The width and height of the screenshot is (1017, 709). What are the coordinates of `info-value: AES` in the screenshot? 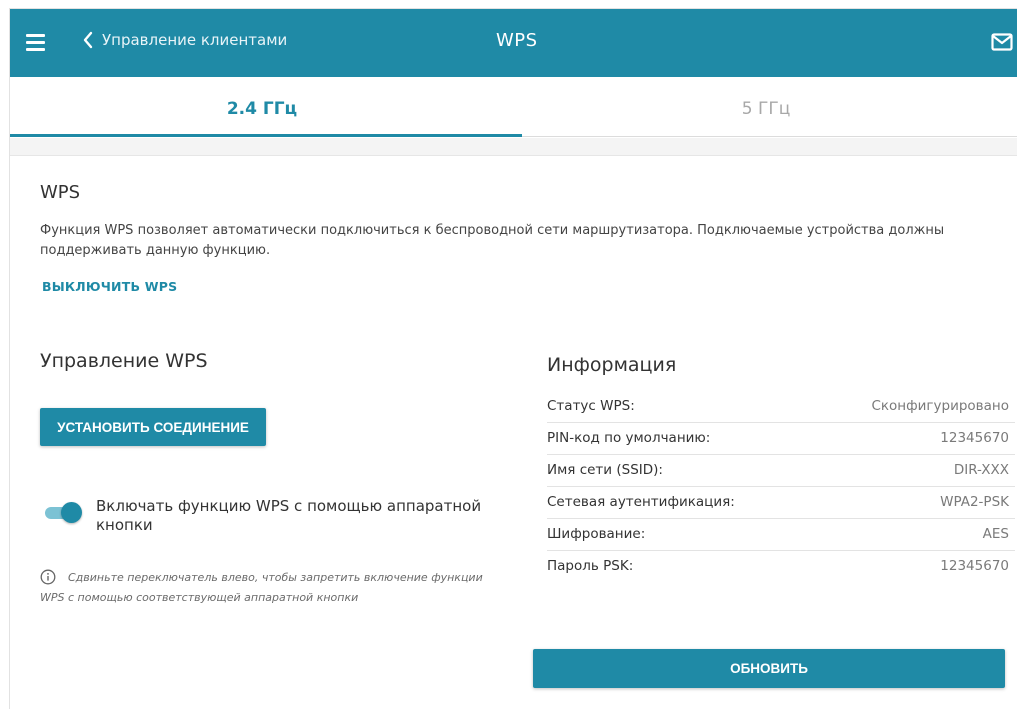 It's located at (995, 534).